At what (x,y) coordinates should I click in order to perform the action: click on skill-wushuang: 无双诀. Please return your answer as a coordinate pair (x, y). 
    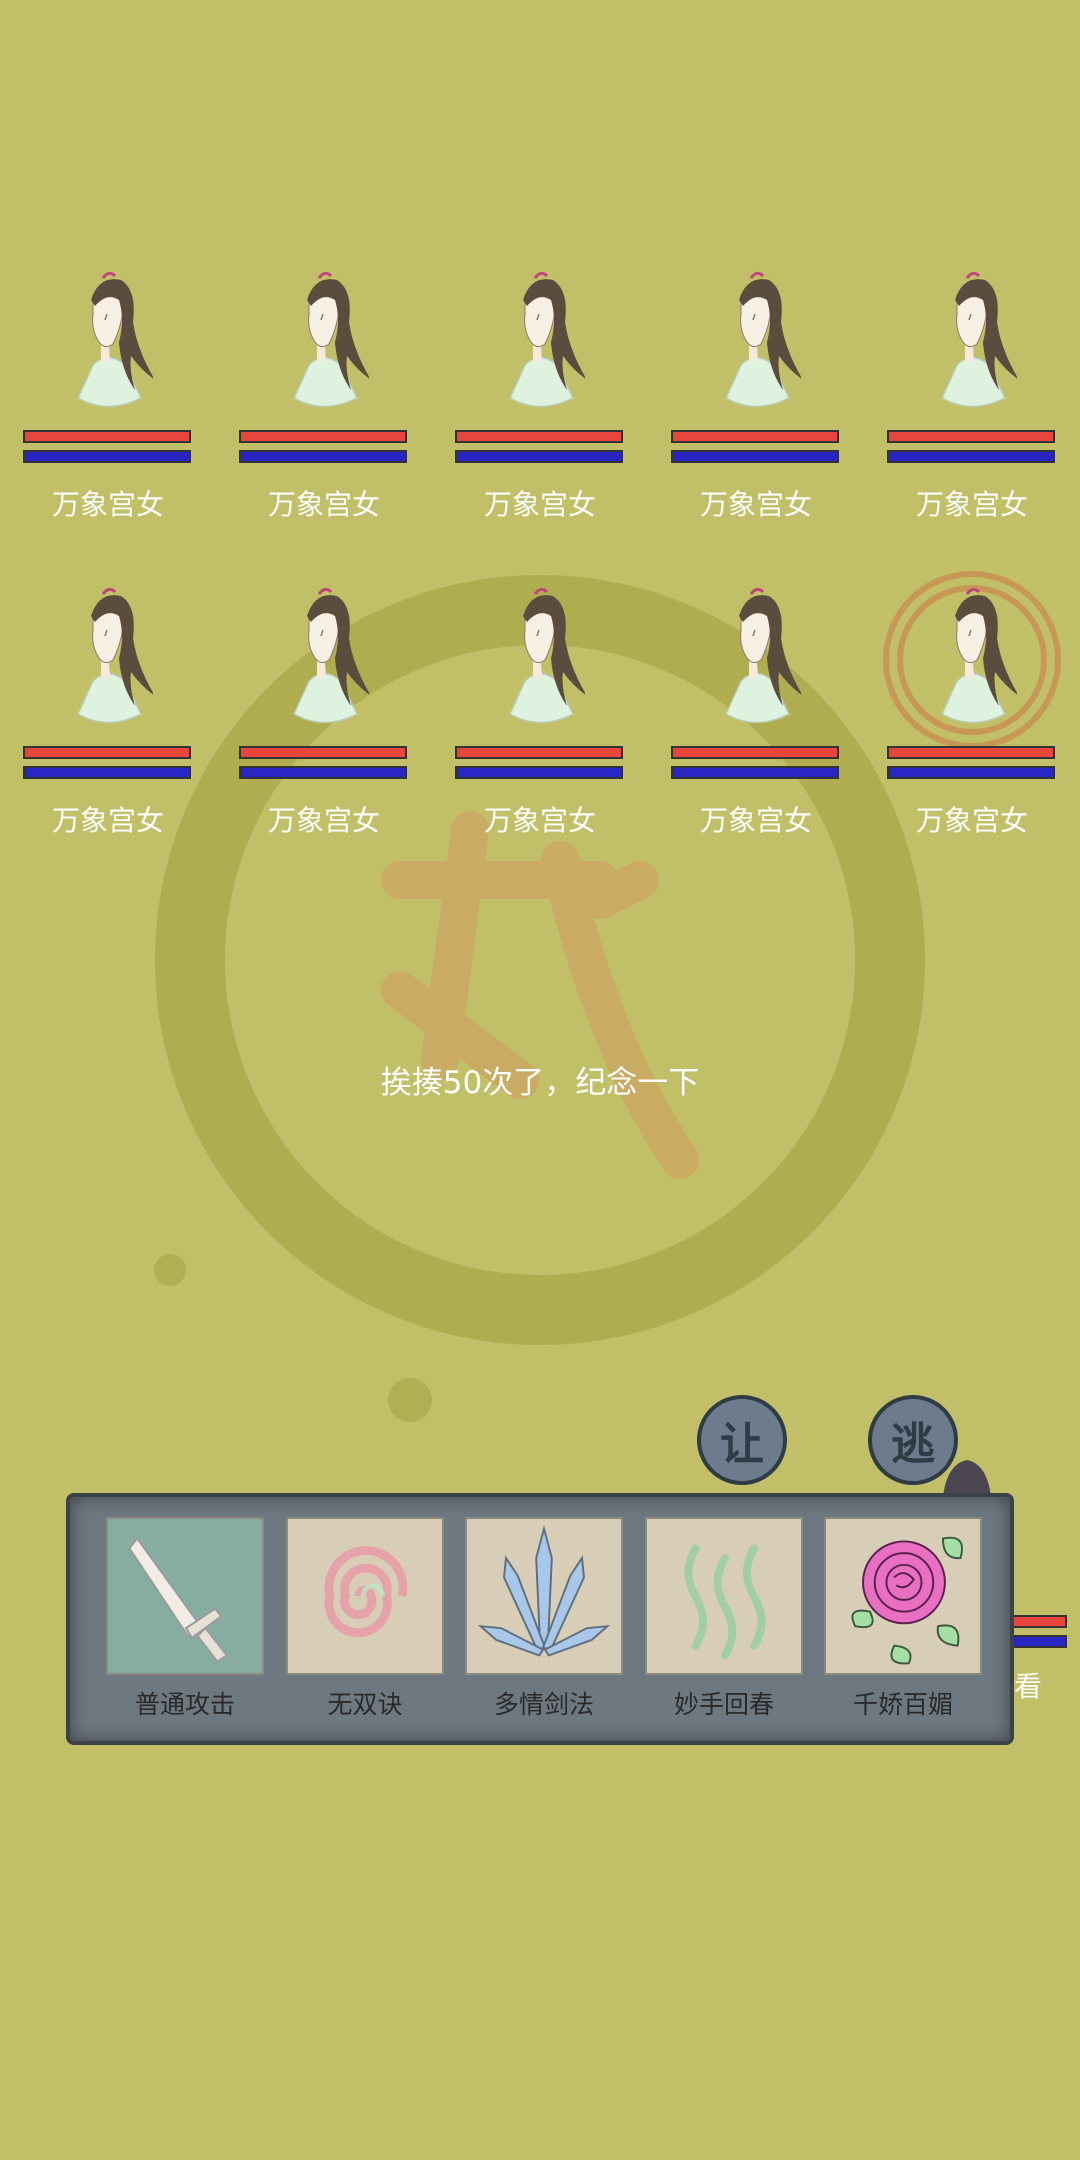
    Looking at the image, I should click on (365, 1619).